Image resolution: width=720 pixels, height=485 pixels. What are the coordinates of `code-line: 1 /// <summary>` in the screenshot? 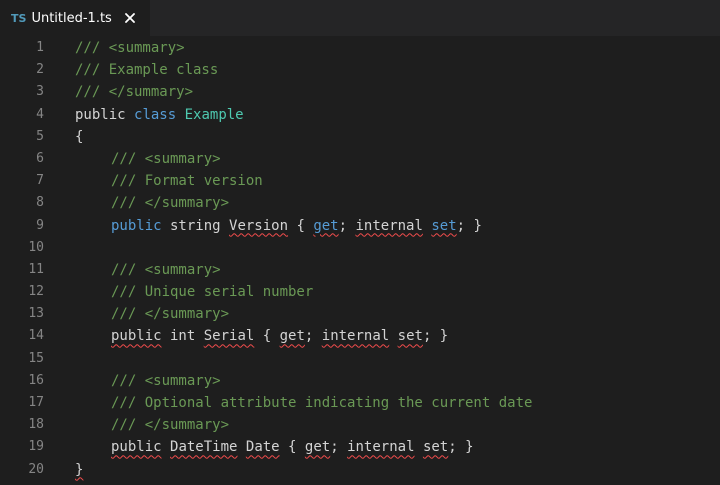 It's located at (360, 48).